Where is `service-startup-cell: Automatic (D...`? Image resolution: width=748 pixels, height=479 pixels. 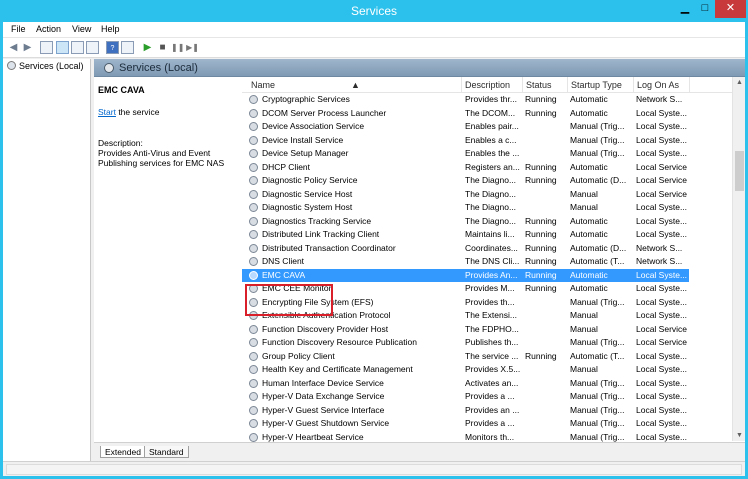
service-startup-cell: Automatic (D... is located at coordinates (598, 247).